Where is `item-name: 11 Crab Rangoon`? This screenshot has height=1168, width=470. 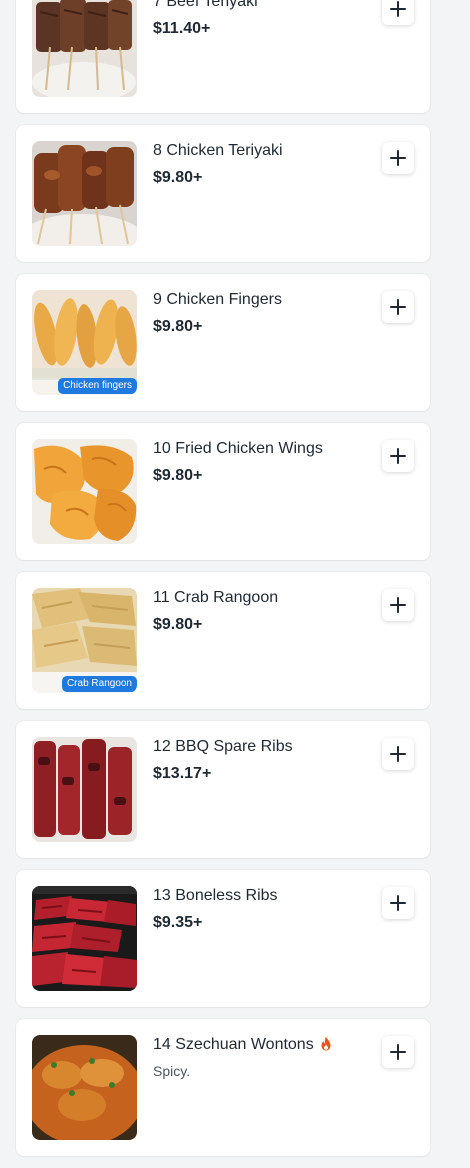 item-name: 11 Crab Rangoon is located at coordinates (216, 597).